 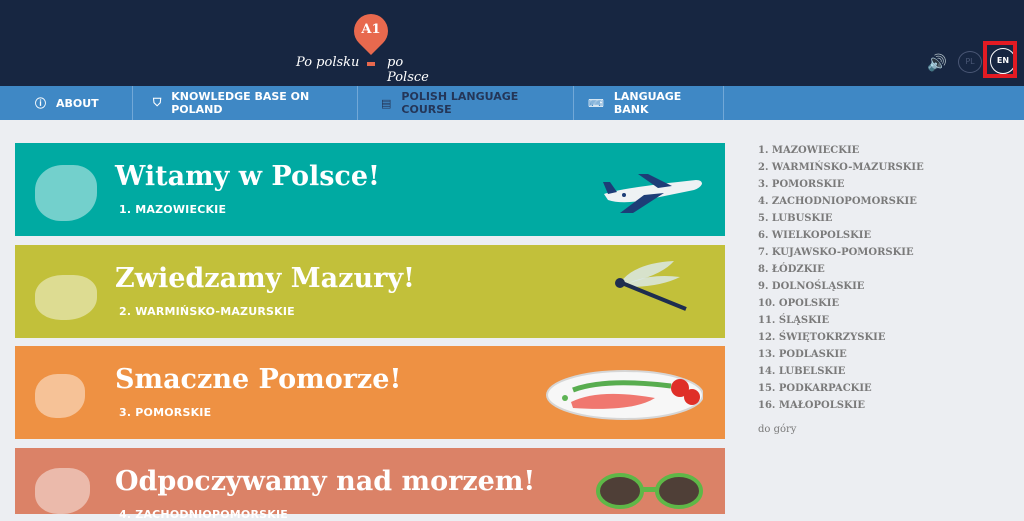 I want to click on nav-polish-course: ▤ POLISH LANGUAGE COURSE, so click(x=469, y=103).